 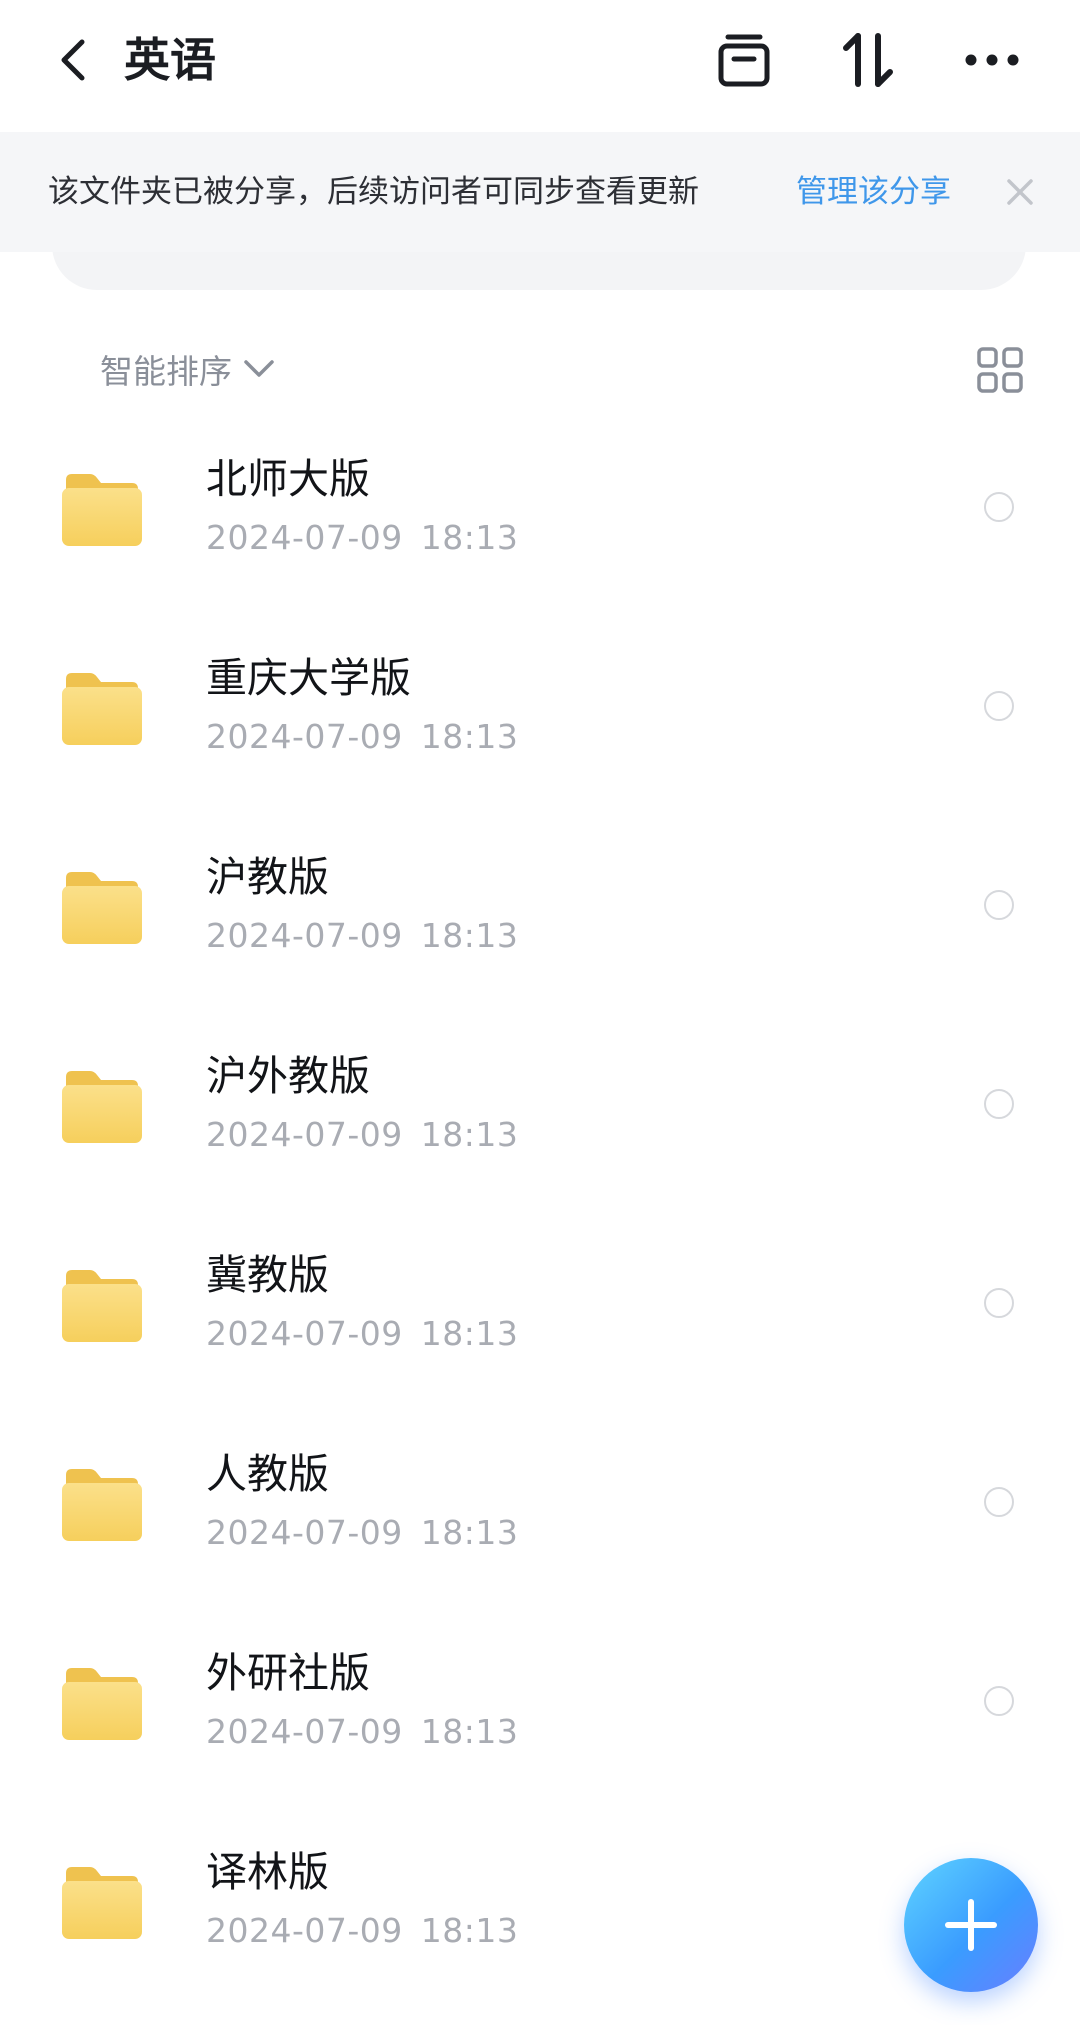 I want to click on sort-icon, so click(x=868, y=60).